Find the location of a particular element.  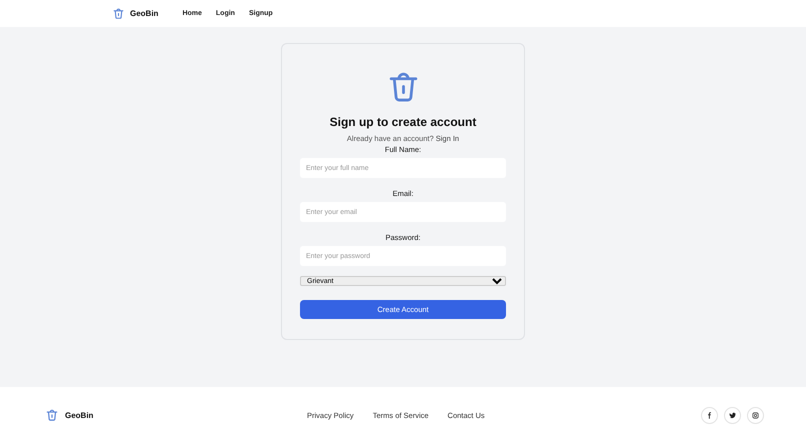

camera-icon is located at coordinates (755, 415).